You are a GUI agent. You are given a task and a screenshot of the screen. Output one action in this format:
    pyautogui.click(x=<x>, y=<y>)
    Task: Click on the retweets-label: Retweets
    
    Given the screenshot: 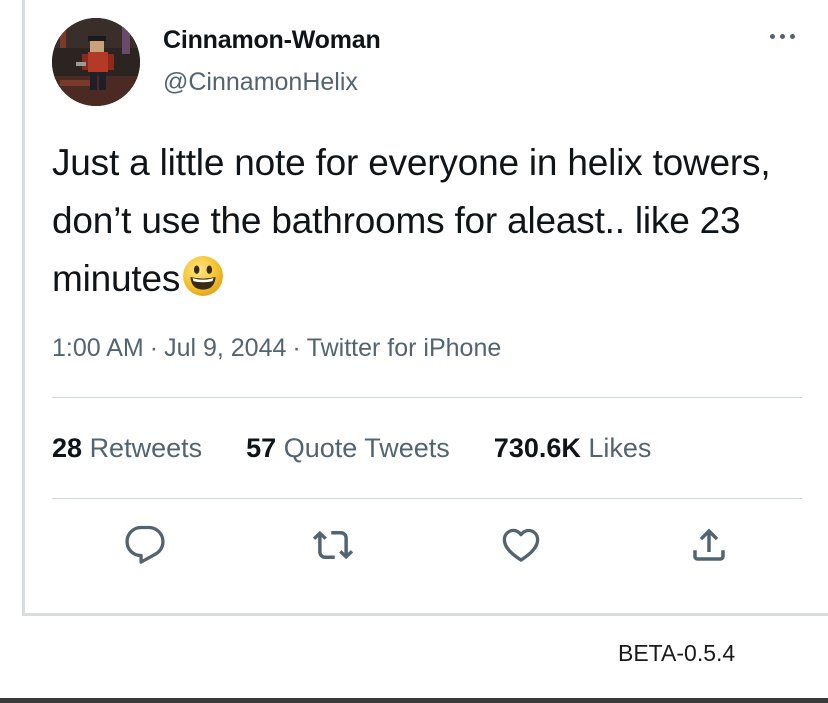 What is the action you would take?
    pyautogui.click(x=146, y=448)
    